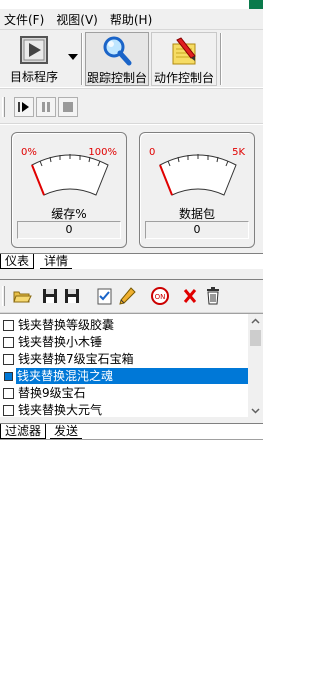 The height and width of the screenshot is (692, 320). I want to click on pause-icon, so click(46, 107).